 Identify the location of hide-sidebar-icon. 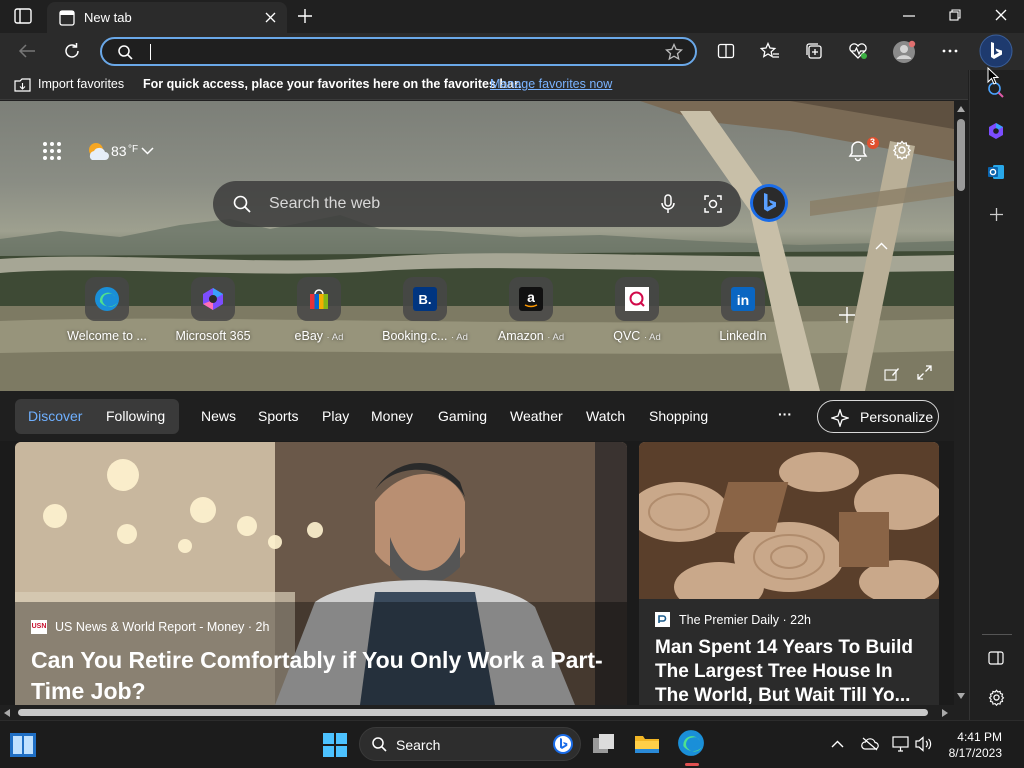
(996, 658).